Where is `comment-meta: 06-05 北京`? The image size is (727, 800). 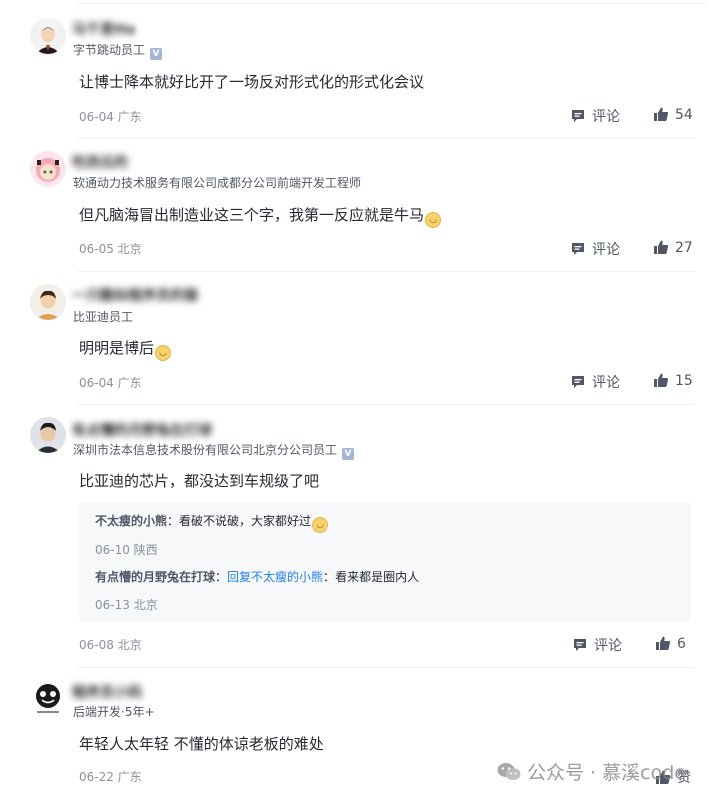
comment-meta: 06-05 北京 is located at coordinates (110, 249).